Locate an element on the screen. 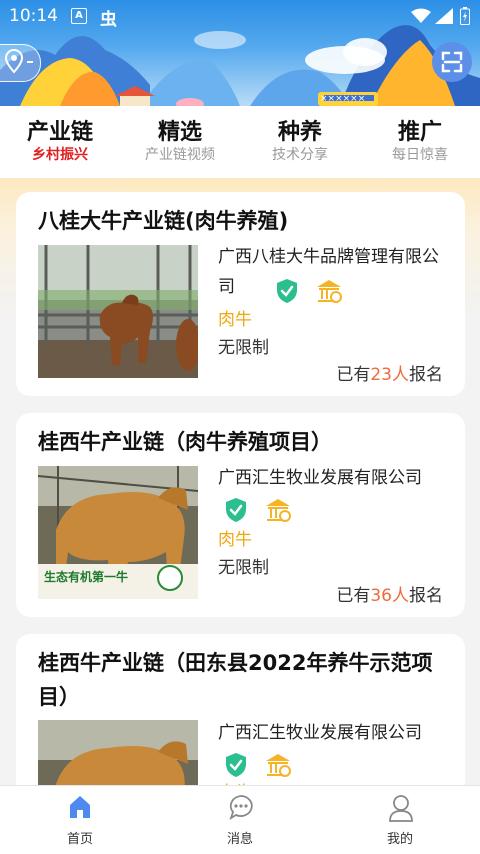 Image resolution: width=480 pixels, height=854 pixels. location-pin-icon is located at coordinates (18, 61).